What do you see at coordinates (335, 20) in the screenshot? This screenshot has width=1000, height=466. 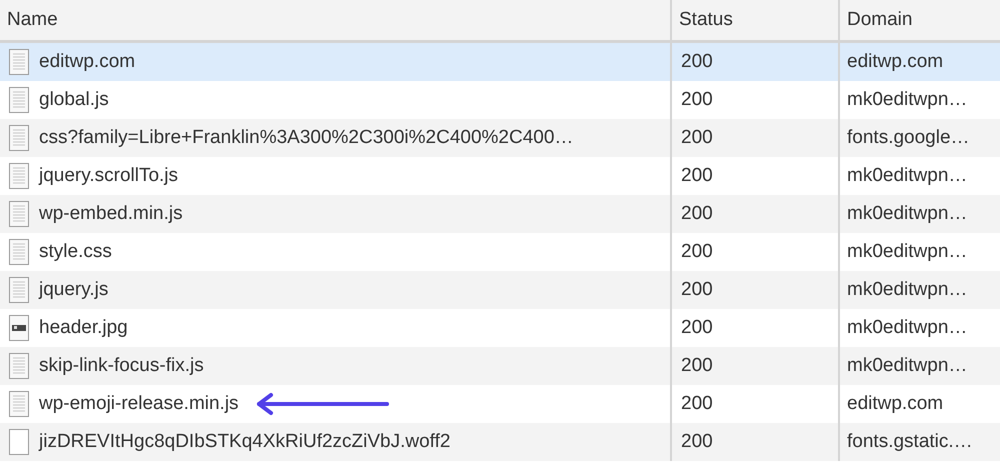 I see `column-header: Name` at bounding box center [335, 20].